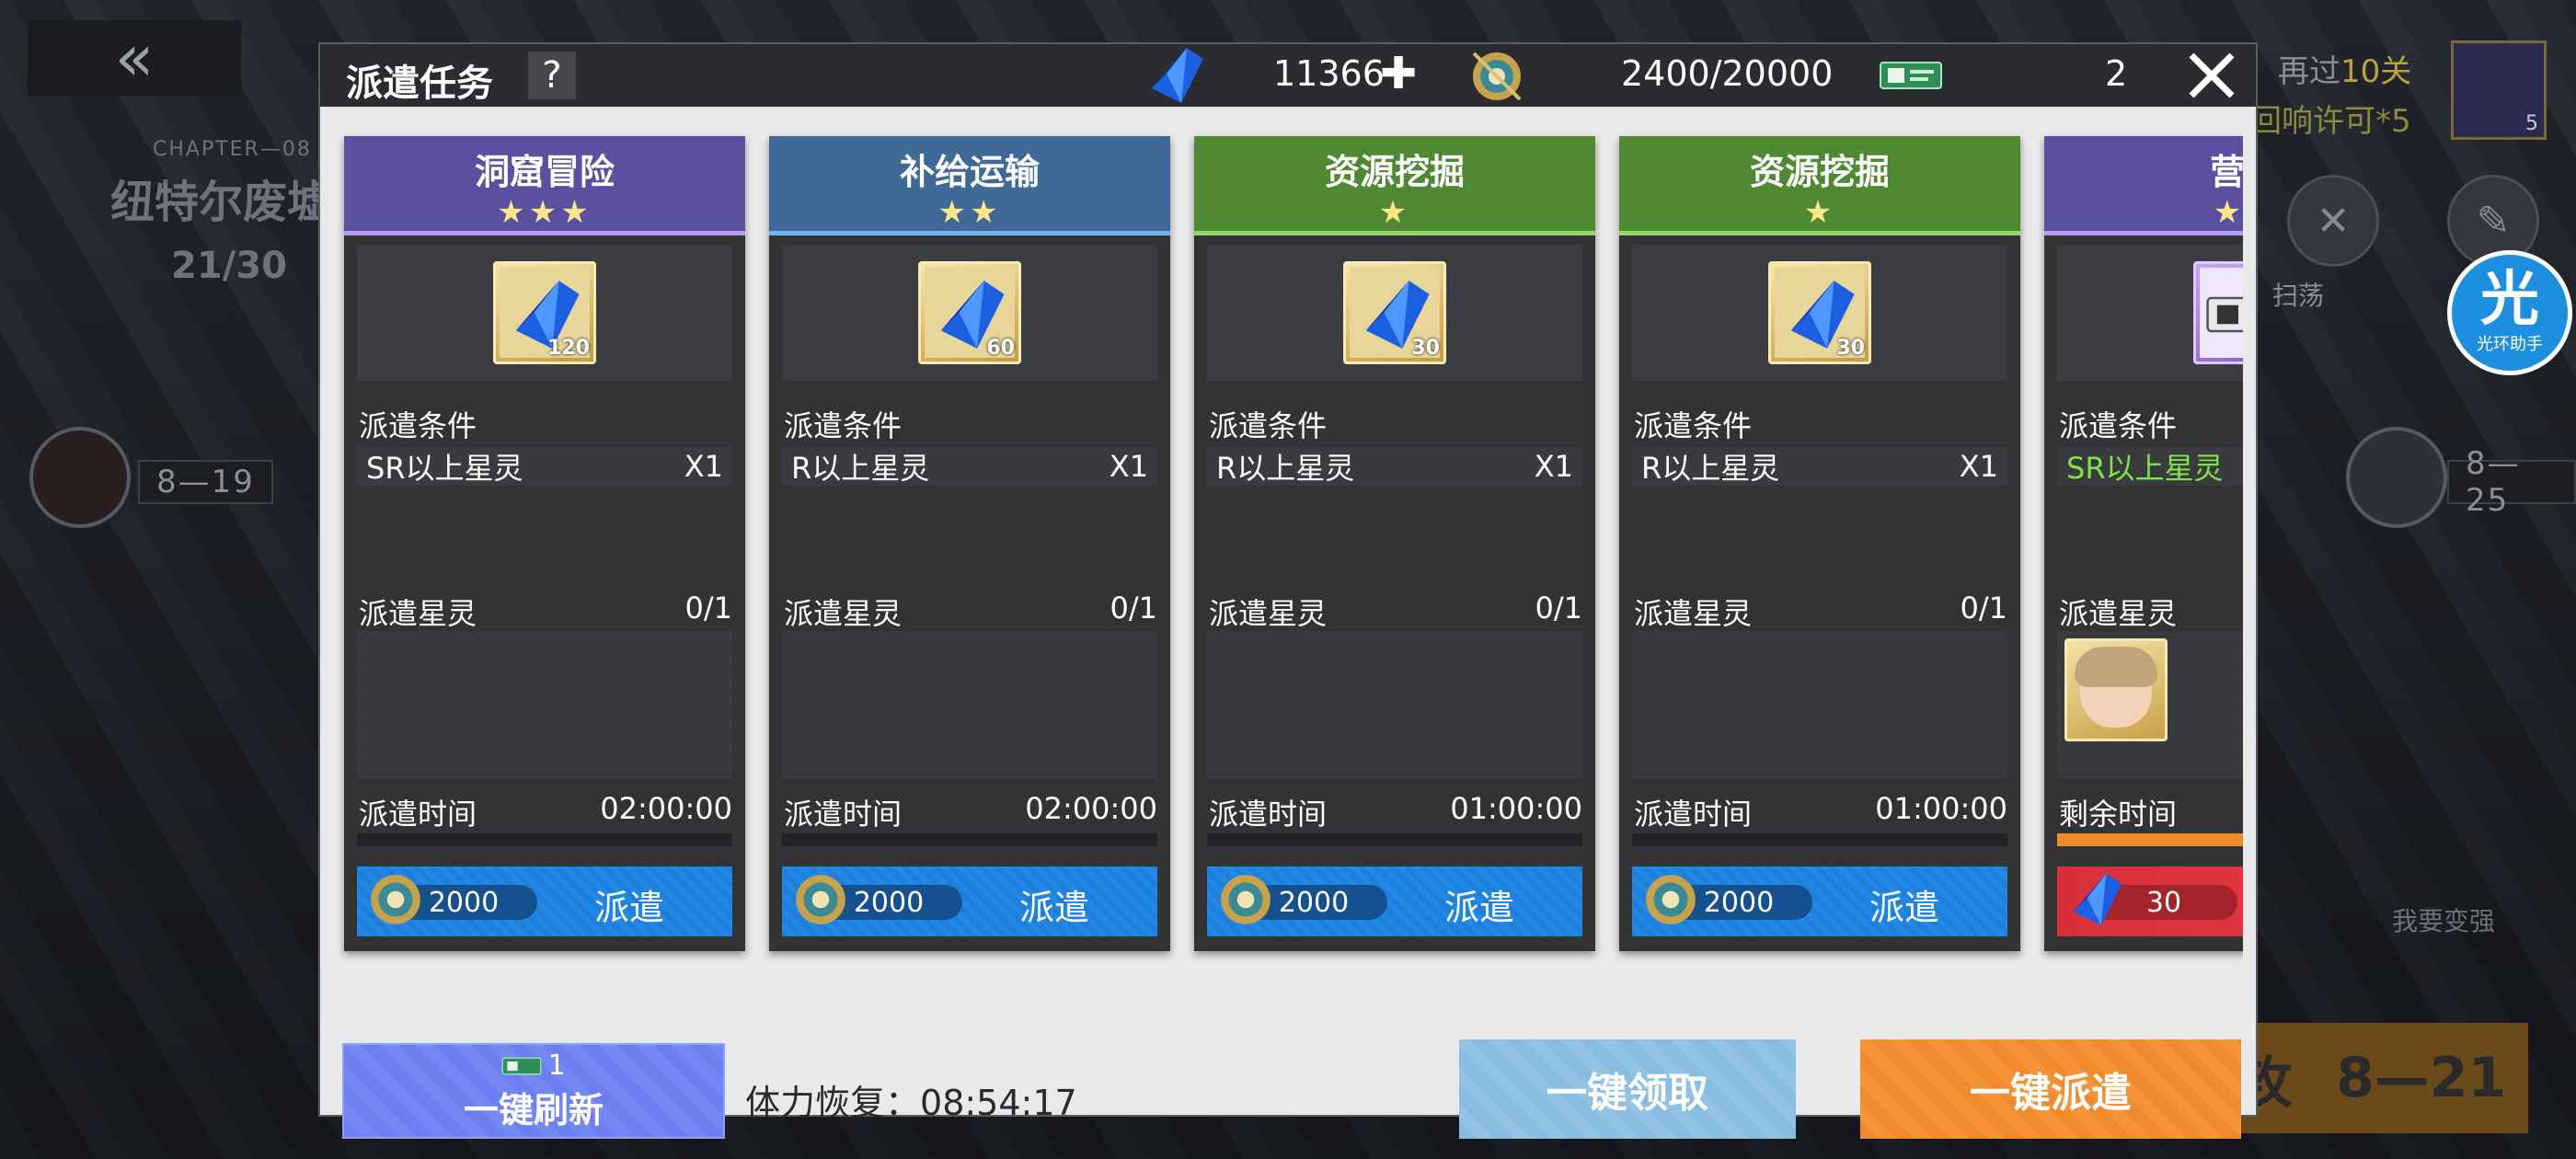  Describe the element at coordinates (2396, 477) in the screenshot. I see `checkpoint-node-right` at that location.